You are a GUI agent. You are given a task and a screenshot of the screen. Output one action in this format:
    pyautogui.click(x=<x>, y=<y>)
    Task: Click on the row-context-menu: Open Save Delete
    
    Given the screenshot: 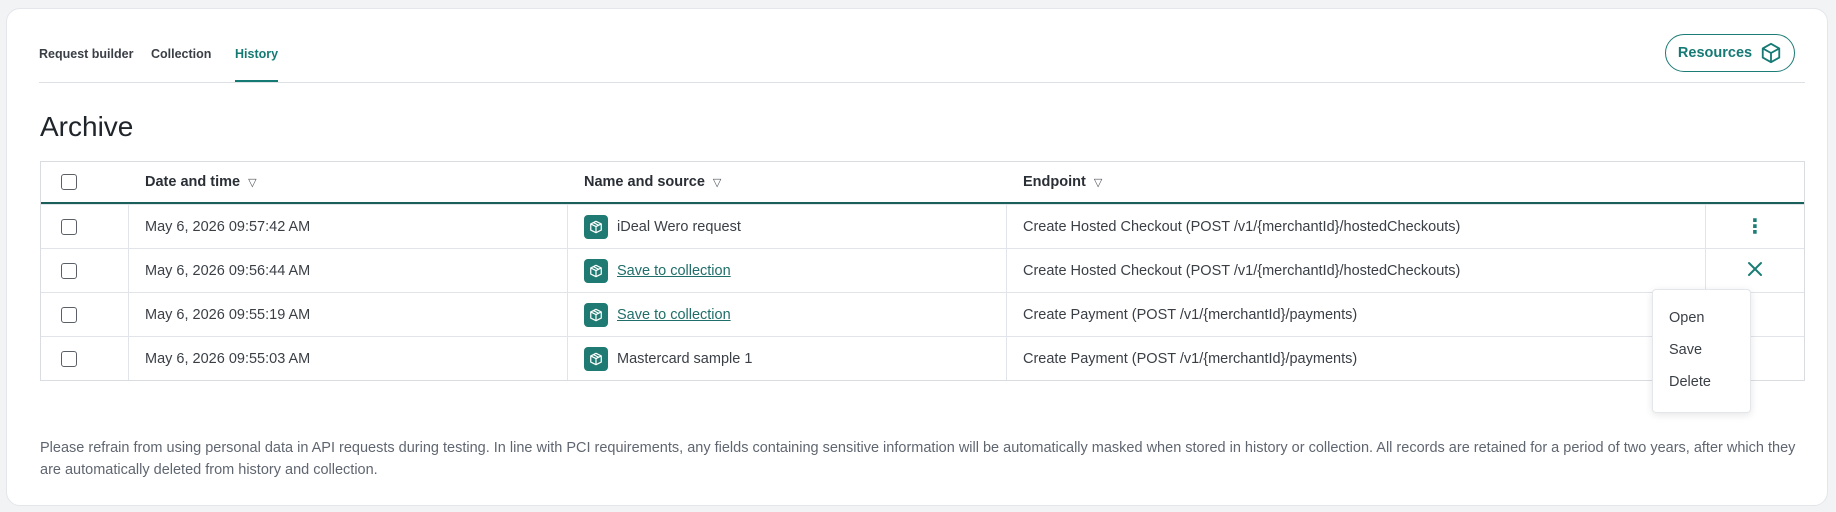 What is the action you would take?
    pyautogui.click(x=1701, y=351)
    